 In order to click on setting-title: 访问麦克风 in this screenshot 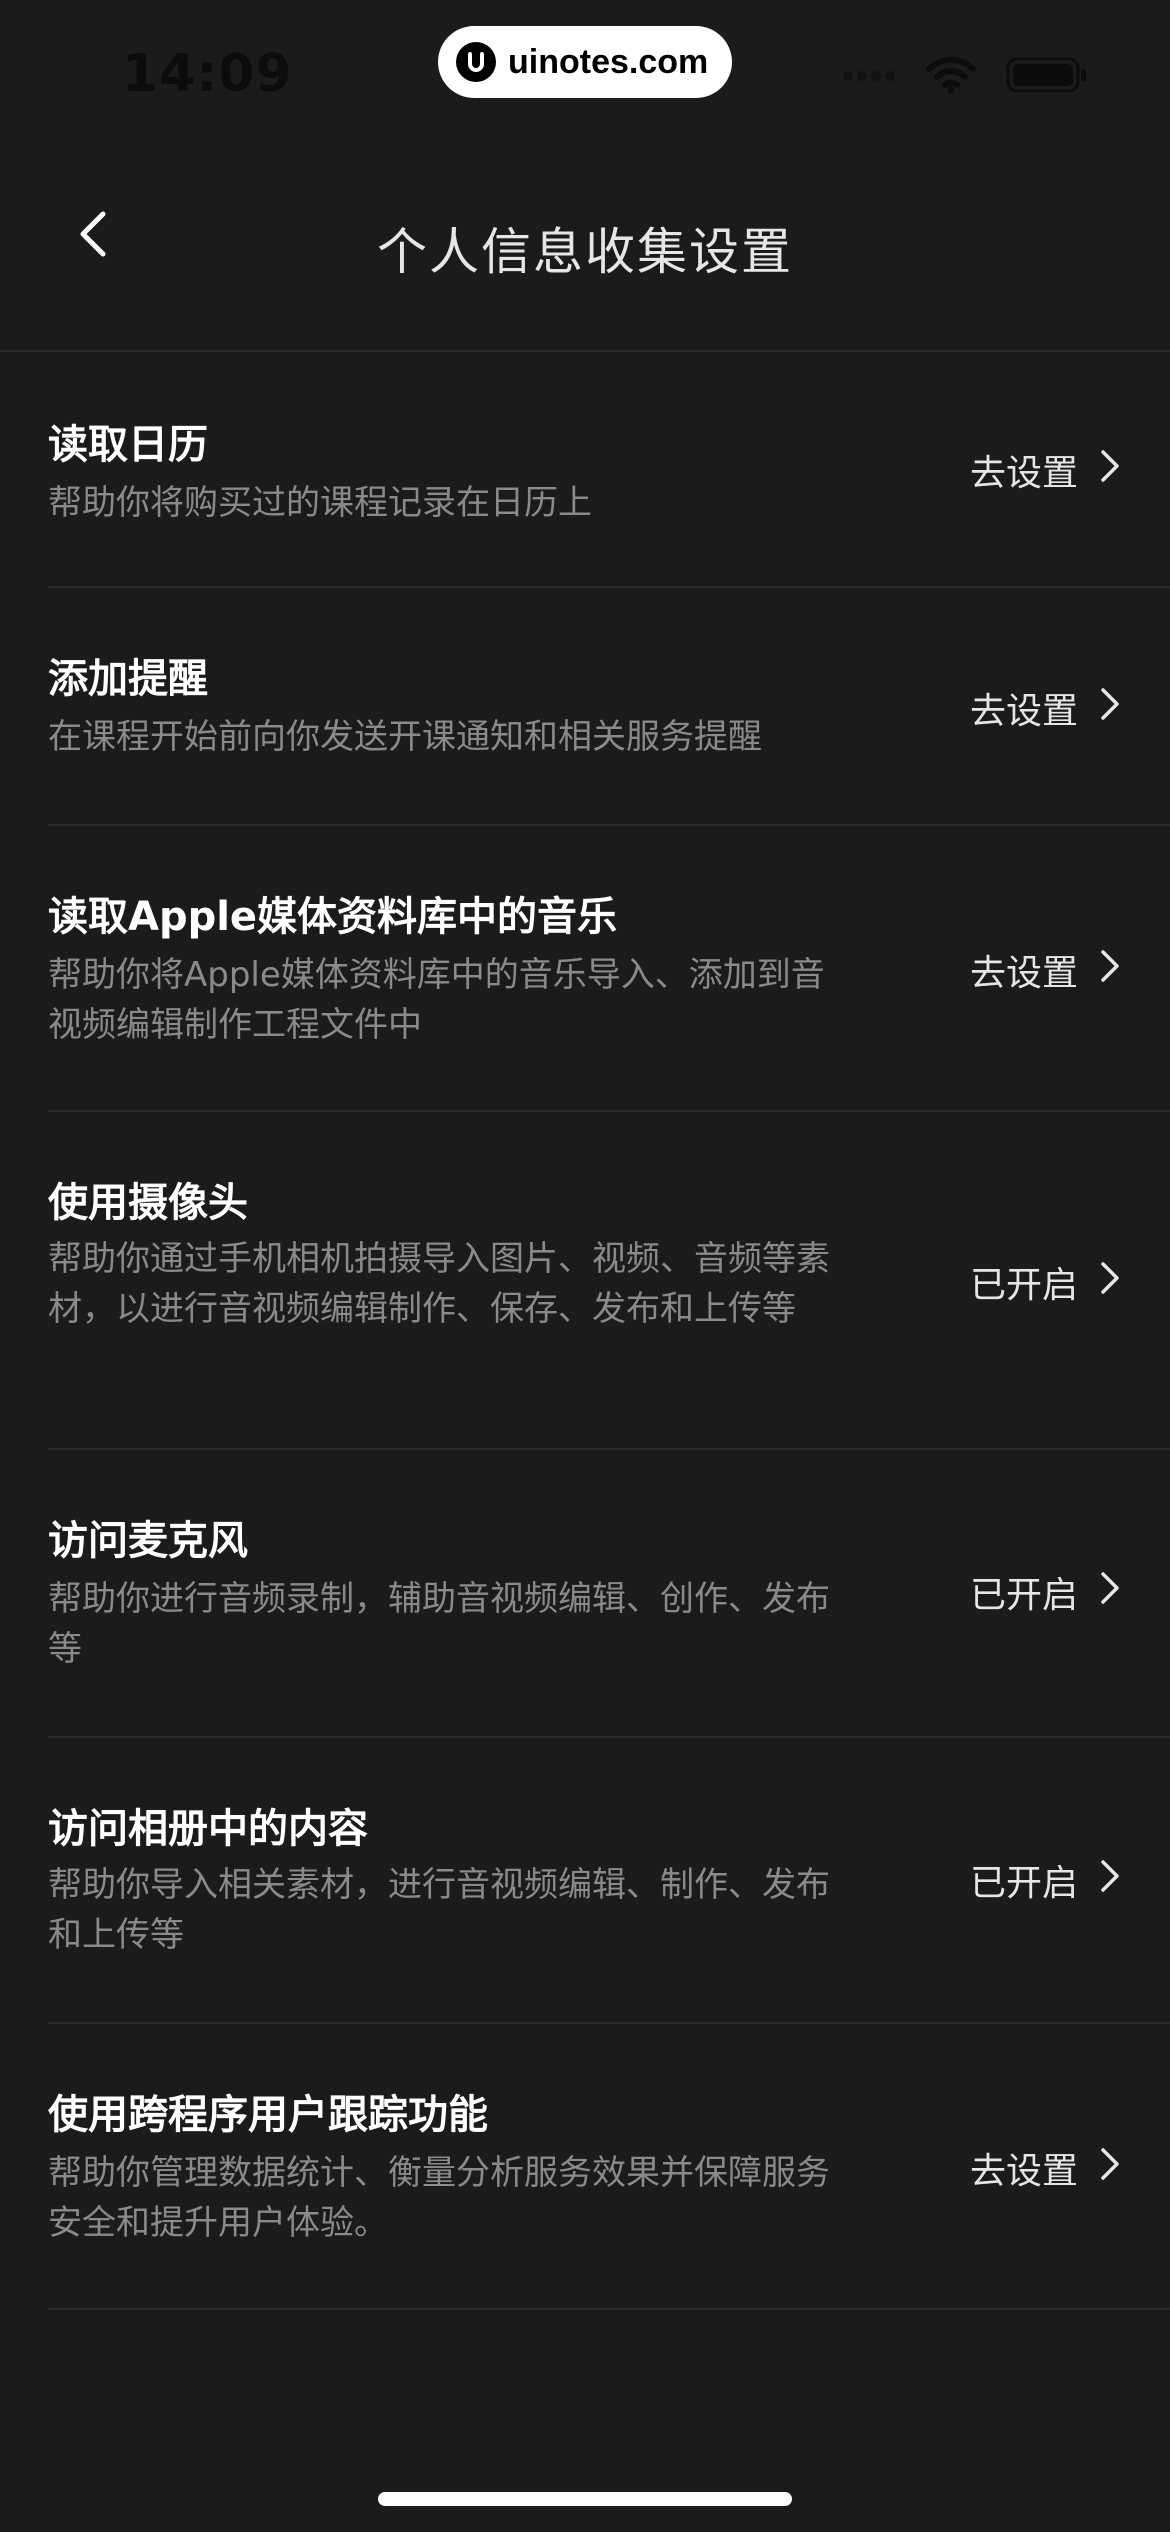, I will do `click(148, 1541)`.